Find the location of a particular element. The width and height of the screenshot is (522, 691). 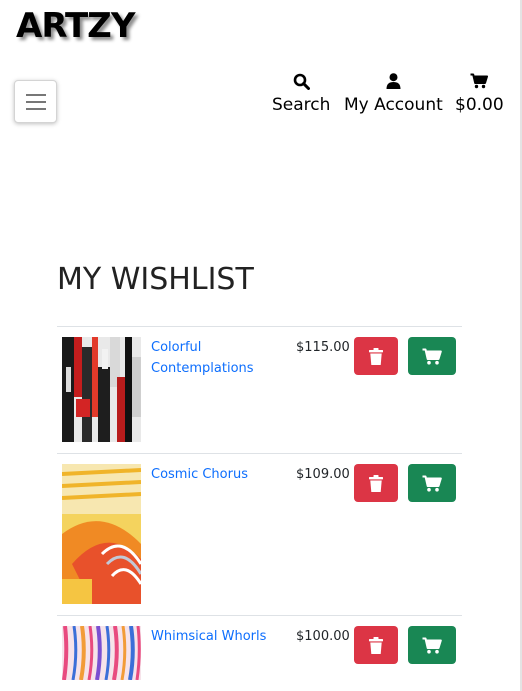

nav-account-link: My Account is located at coordinates (393, 92).